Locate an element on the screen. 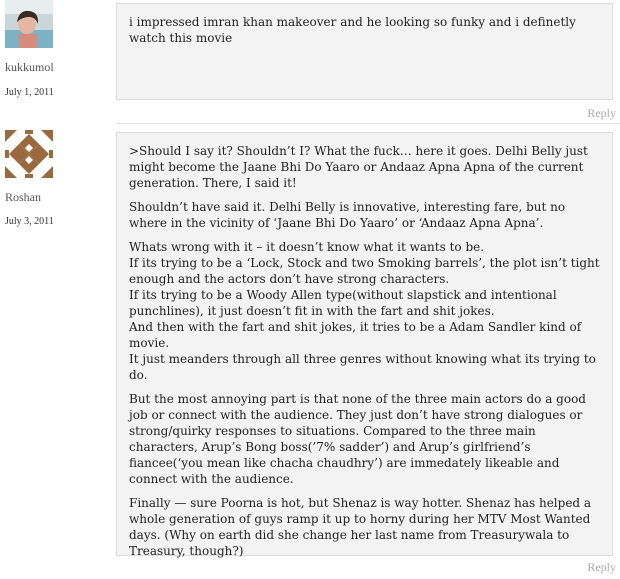 The image size is (620, 579). comment-date: July 1, 2011 is located at coordinates (29, 92).